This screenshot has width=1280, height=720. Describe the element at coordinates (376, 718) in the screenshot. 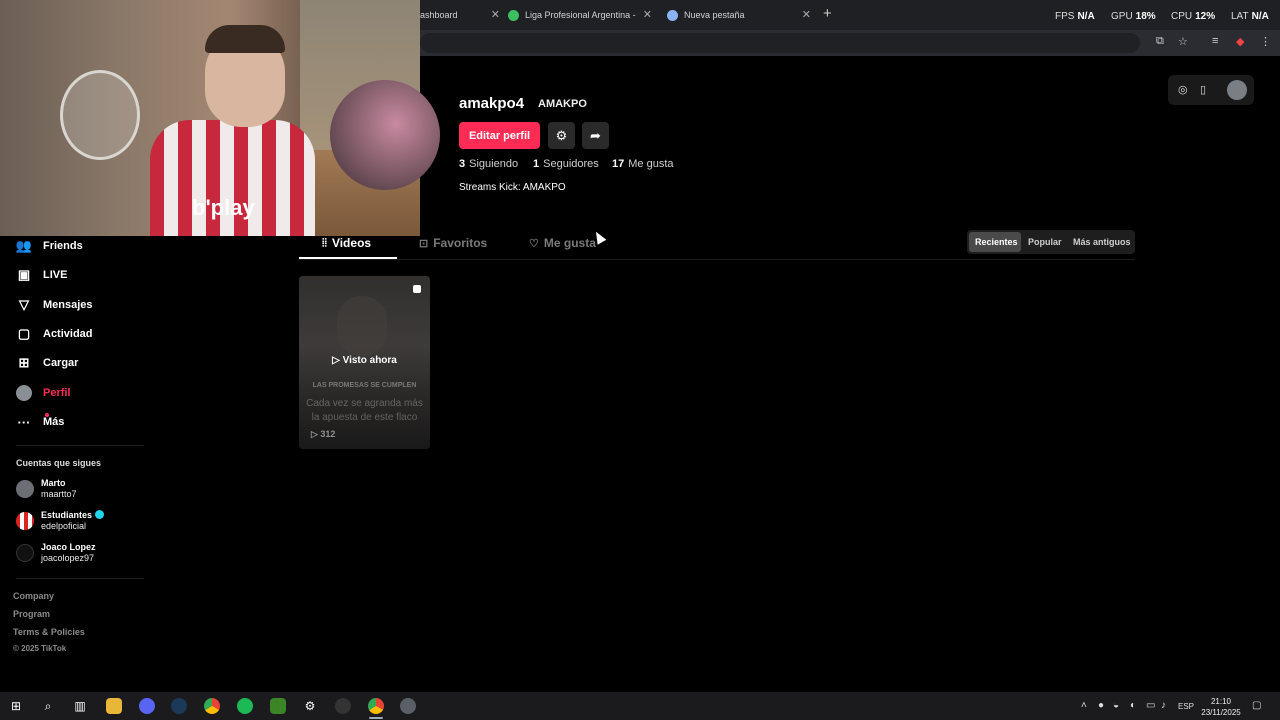

I see `active-app-indicator` at that location.